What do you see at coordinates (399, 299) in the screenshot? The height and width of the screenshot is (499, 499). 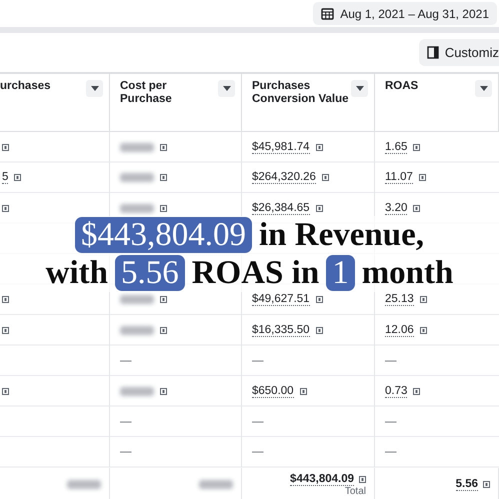 I see `table-cell: 25.13` at bounding box center [399, 299].